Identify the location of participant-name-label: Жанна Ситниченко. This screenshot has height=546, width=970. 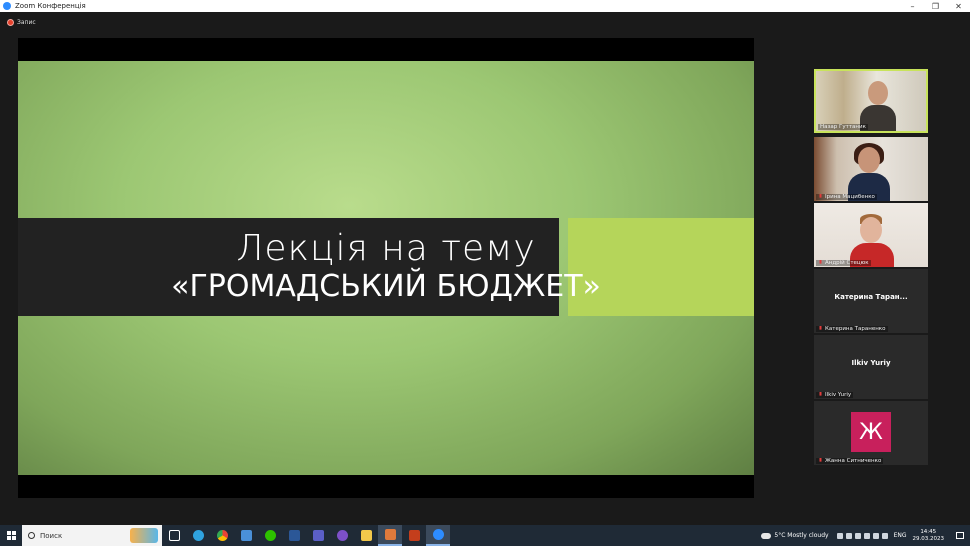
(850, 461).